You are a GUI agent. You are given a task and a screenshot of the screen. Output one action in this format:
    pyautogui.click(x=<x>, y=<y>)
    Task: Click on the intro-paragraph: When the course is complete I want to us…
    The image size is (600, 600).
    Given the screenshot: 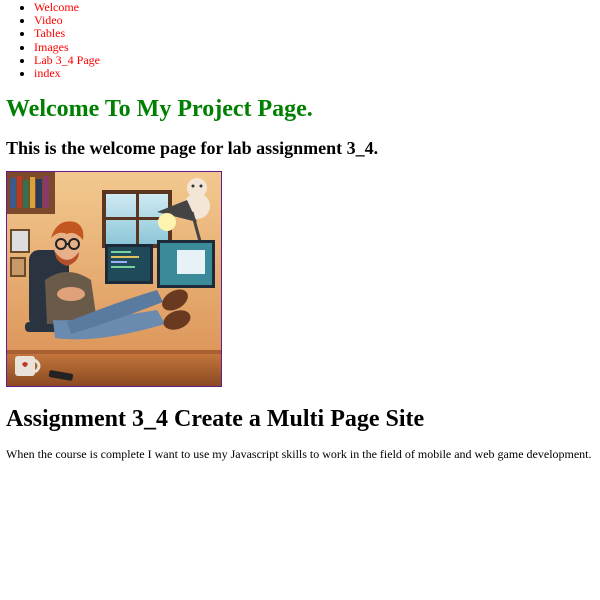 What is the action you would take?
    pyautogui.click(x=299, y=454)
    